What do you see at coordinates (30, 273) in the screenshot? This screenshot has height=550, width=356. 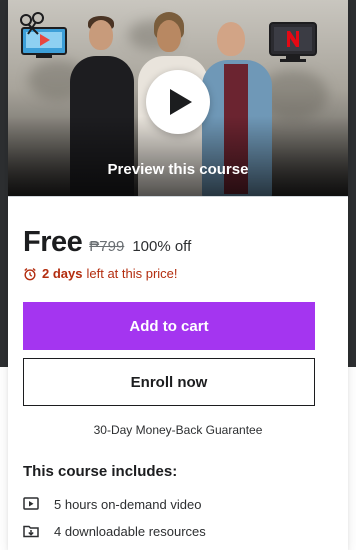 I see `alarm-clock-icon` at bounding box center [30, 273].